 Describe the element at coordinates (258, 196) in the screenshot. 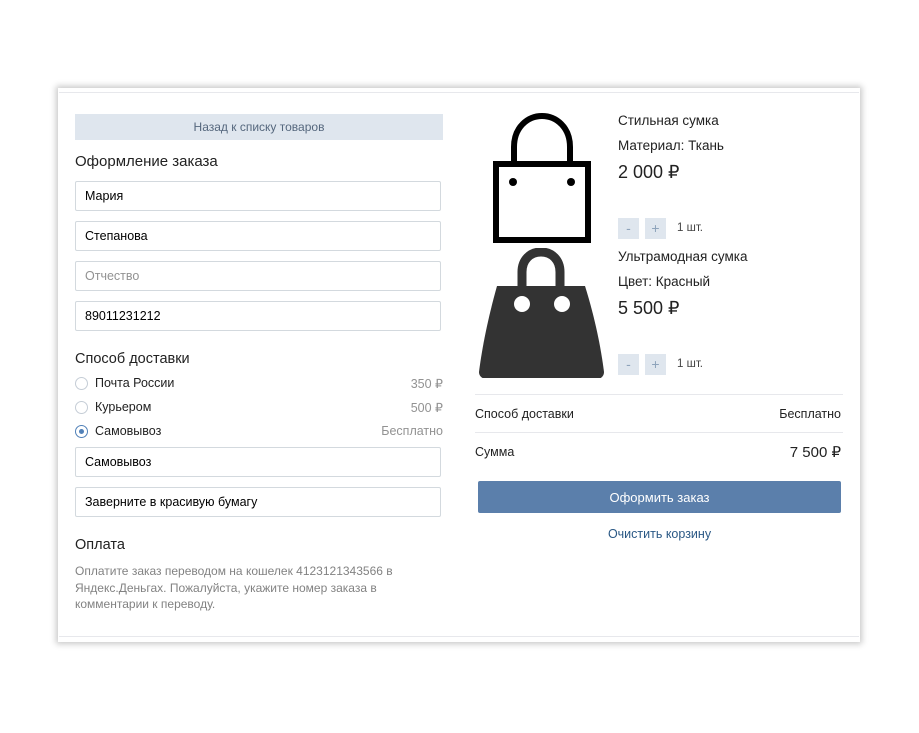

I see `first-name-field` at that location.